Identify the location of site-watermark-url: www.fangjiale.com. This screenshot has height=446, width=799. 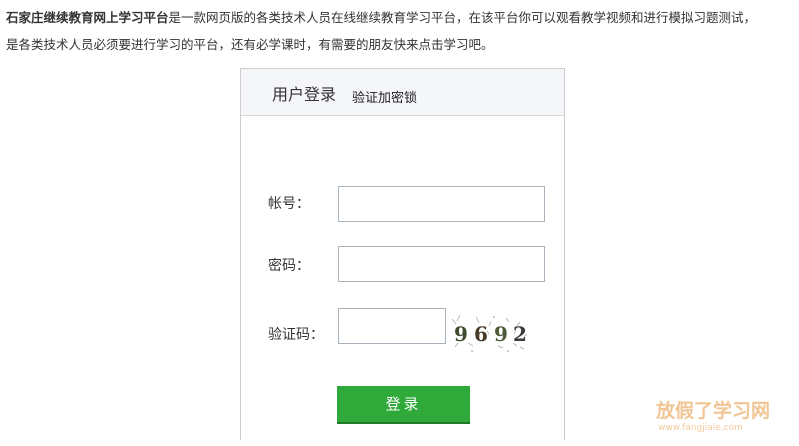
(700, 428).